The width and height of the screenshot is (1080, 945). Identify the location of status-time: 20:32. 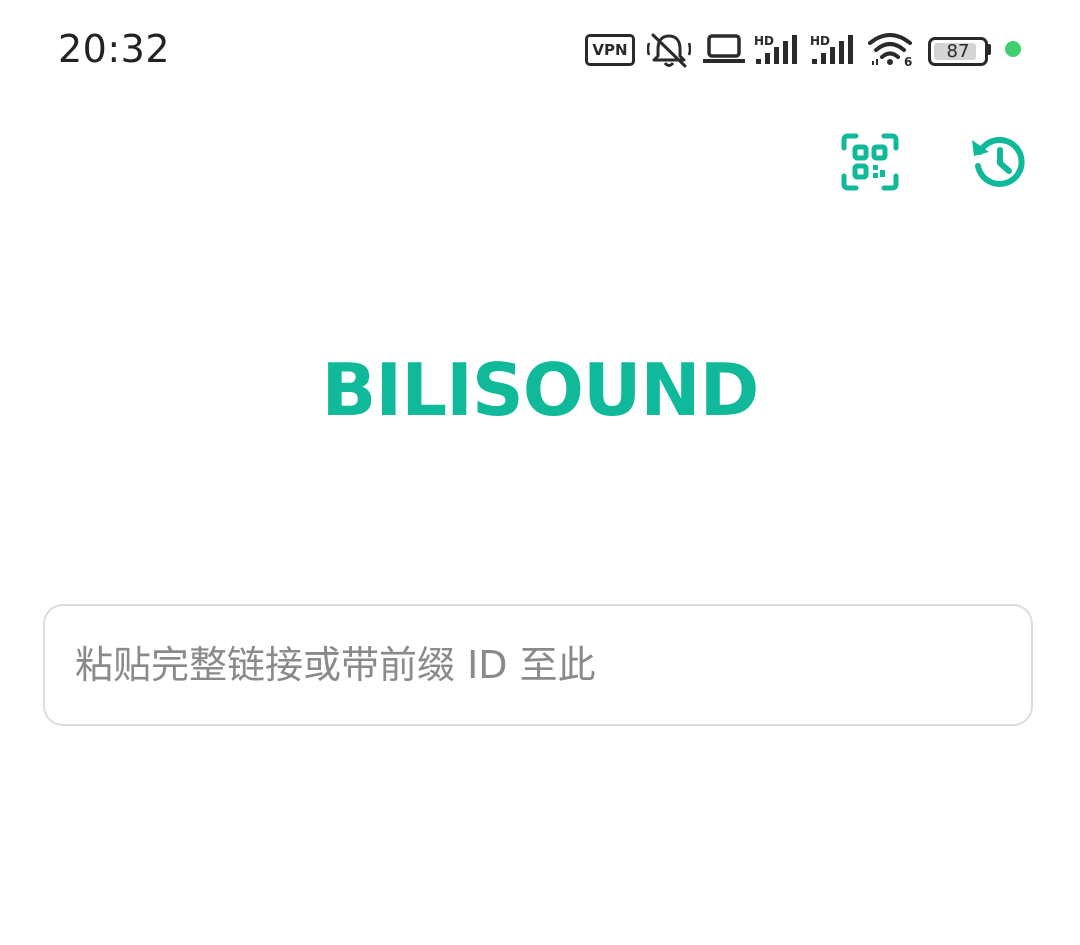
(114, 49).